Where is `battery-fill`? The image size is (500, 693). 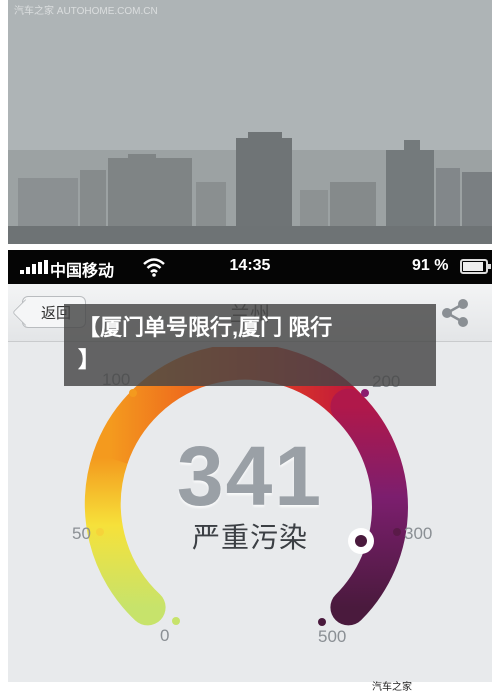 battery-fill is located at coordinates (473, 266).